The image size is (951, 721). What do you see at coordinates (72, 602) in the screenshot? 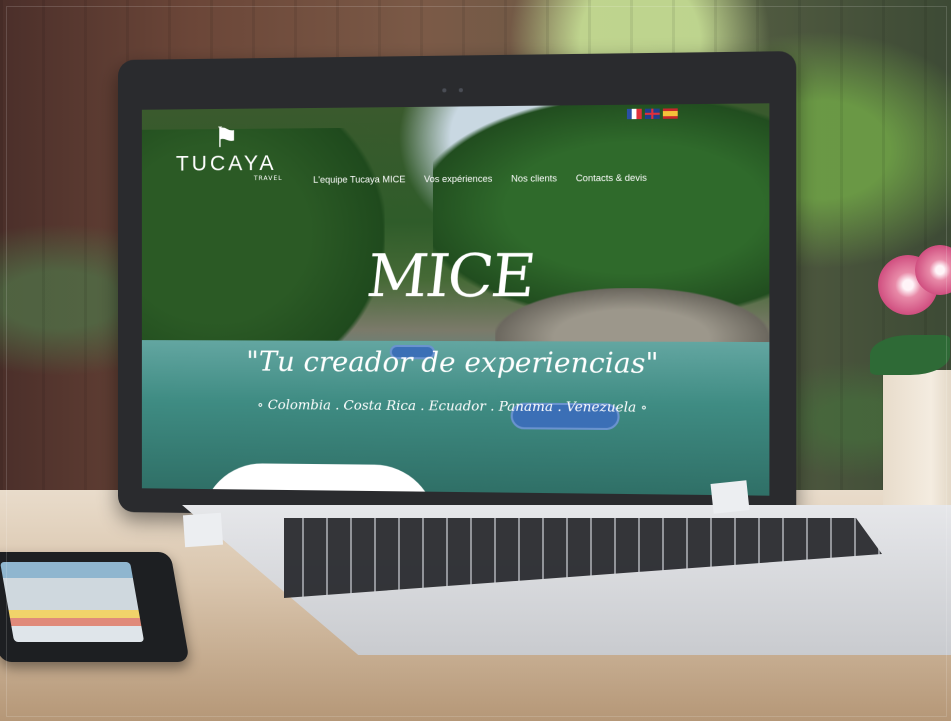
I see `phone-screen` at bounding box center [72, 602].